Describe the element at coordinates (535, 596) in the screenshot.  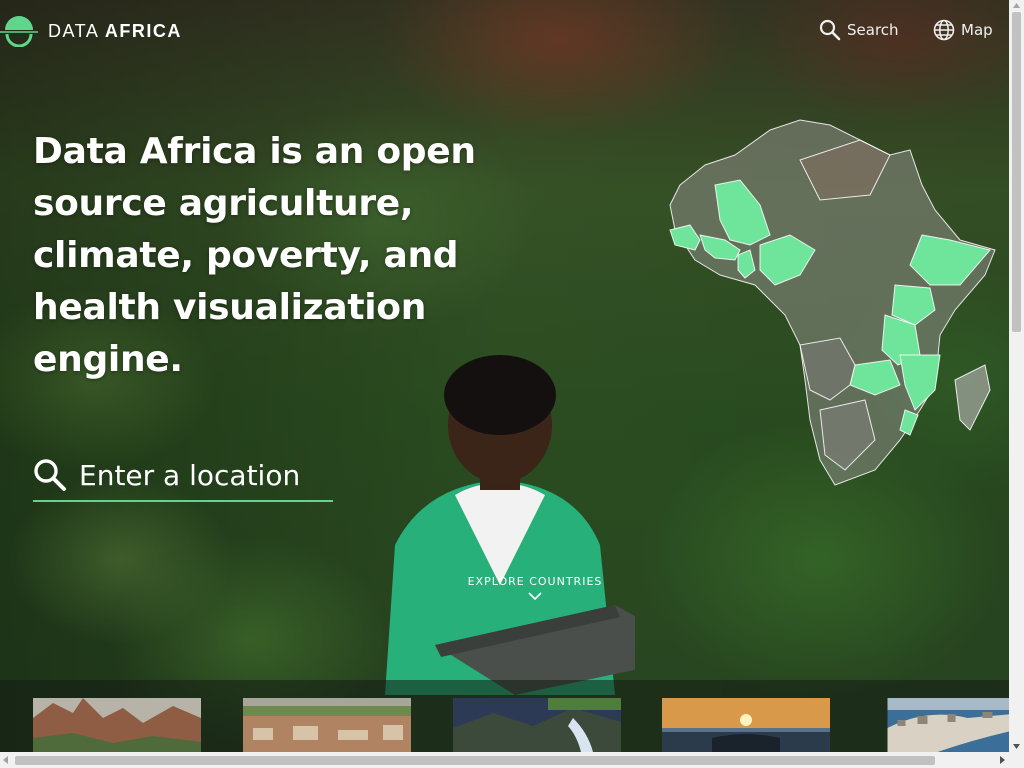
I see `chevron-down-icon` at that location.